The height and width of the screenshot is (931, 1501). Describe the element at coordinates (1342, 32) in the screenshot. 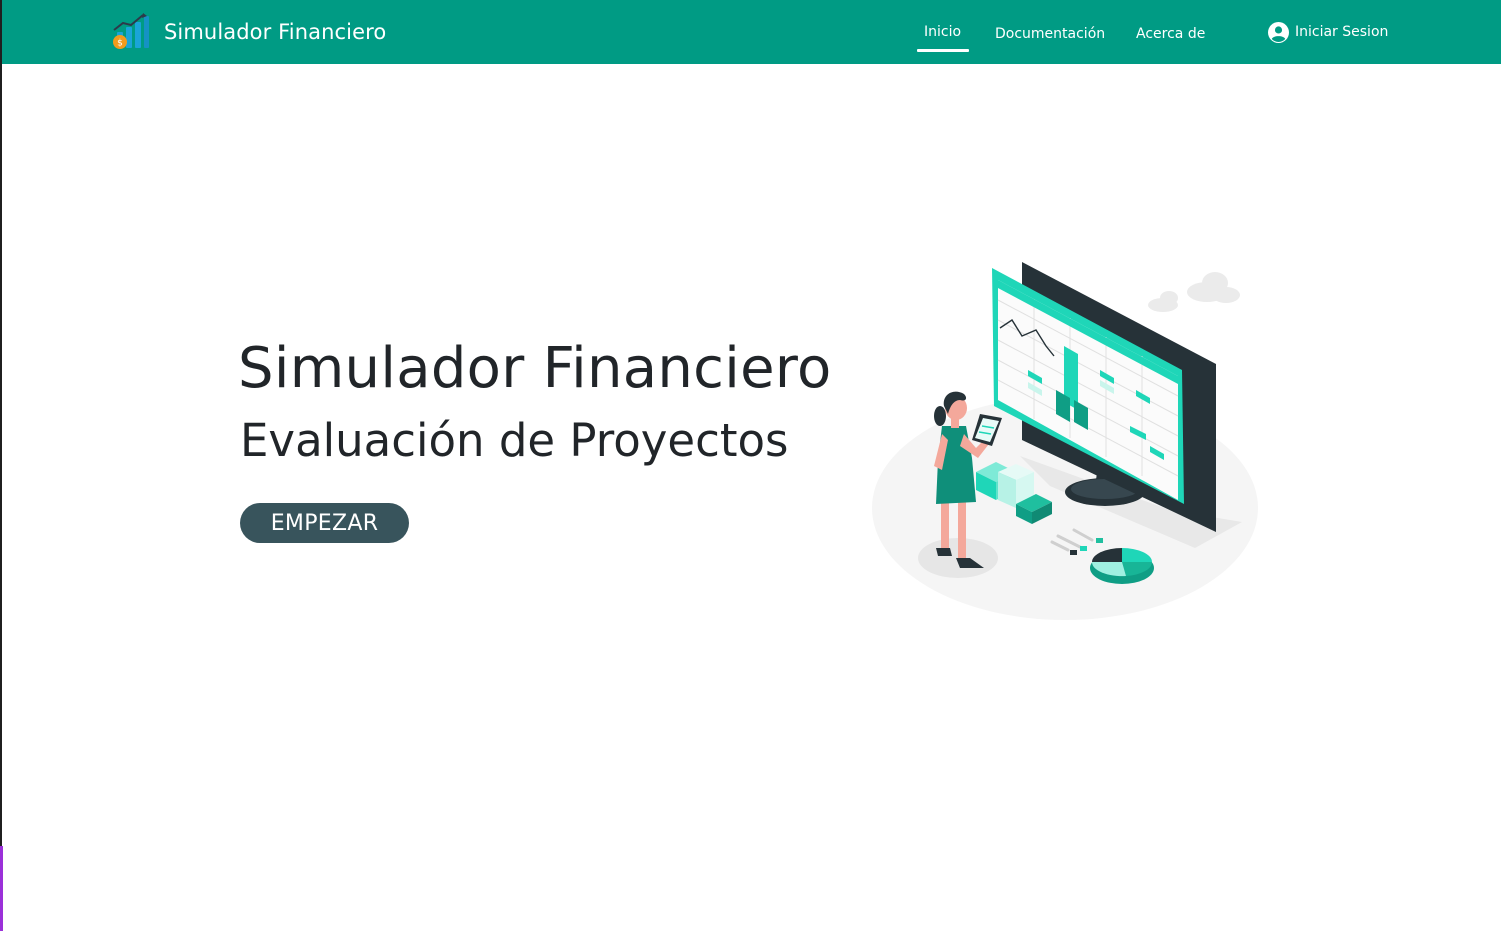

I see `login-label: Iniciar Sesion` at that location.